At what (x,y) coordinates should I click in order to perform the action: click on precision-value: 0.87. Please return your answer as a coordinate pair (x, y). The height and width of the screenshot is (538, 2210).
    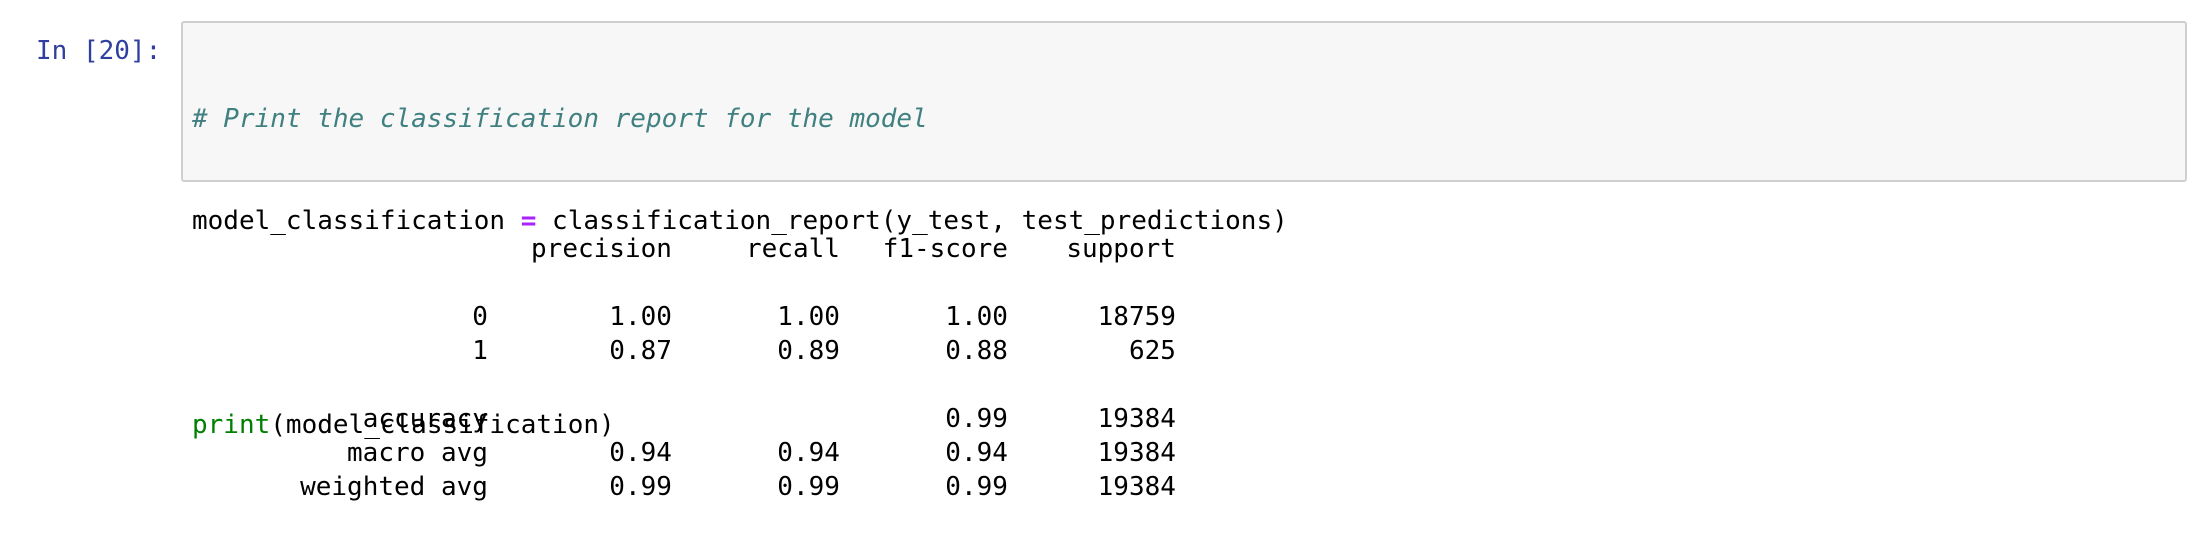
    Looking at the image, I should click on (640, 351).